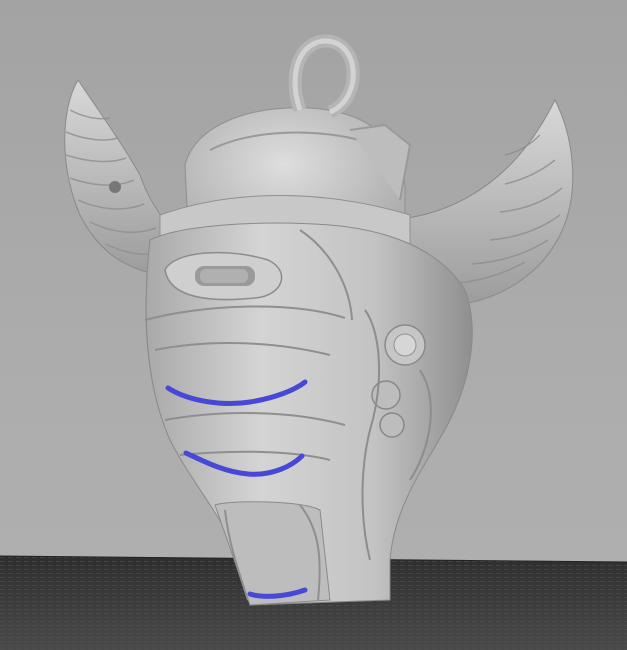  Describe the element at coordinates (115, 187) in the screenshot. I see `left-horn-hole` at that location.